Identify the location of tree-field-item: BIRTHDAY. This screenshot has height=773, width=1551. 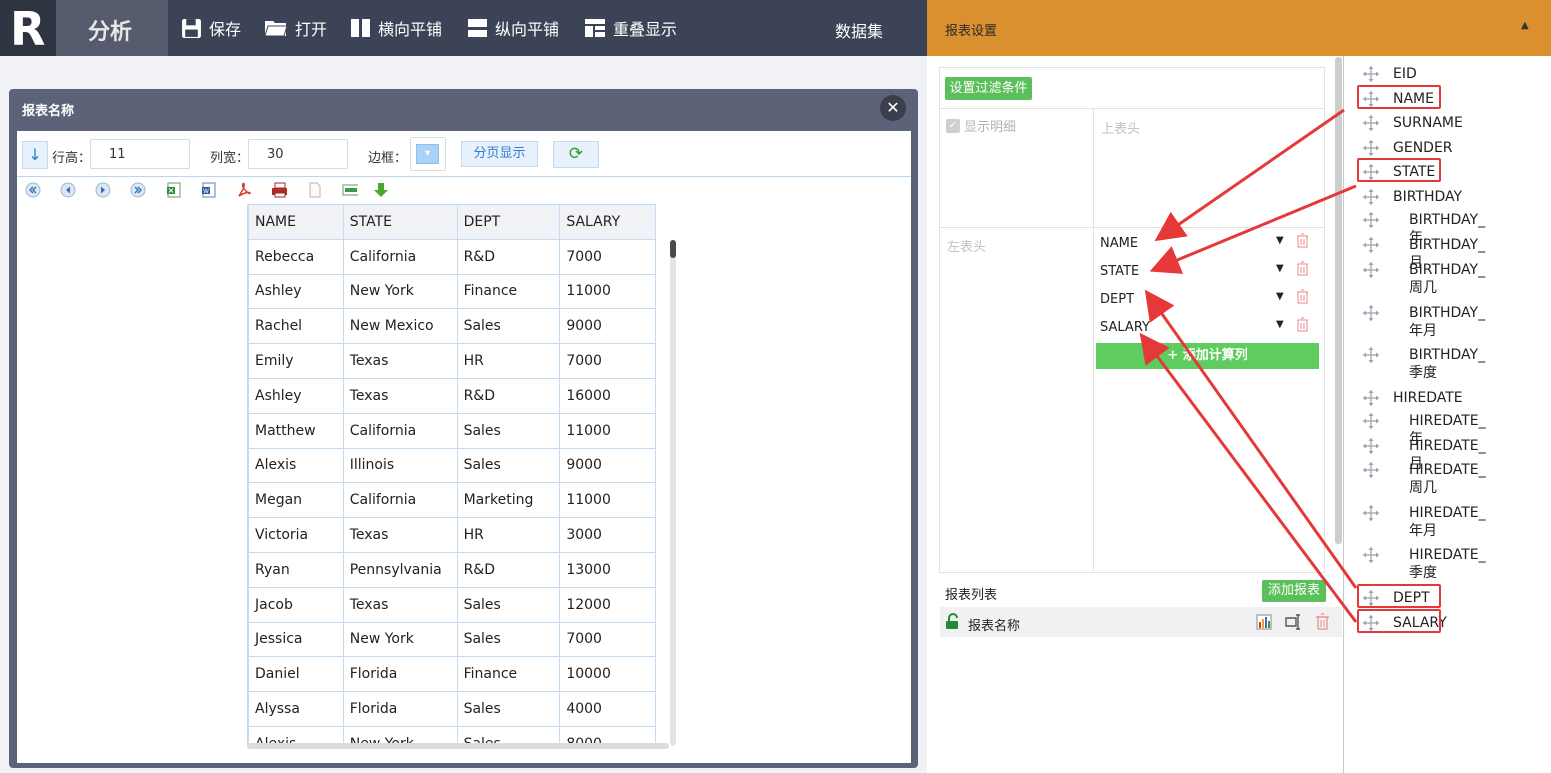
(1412, 197).